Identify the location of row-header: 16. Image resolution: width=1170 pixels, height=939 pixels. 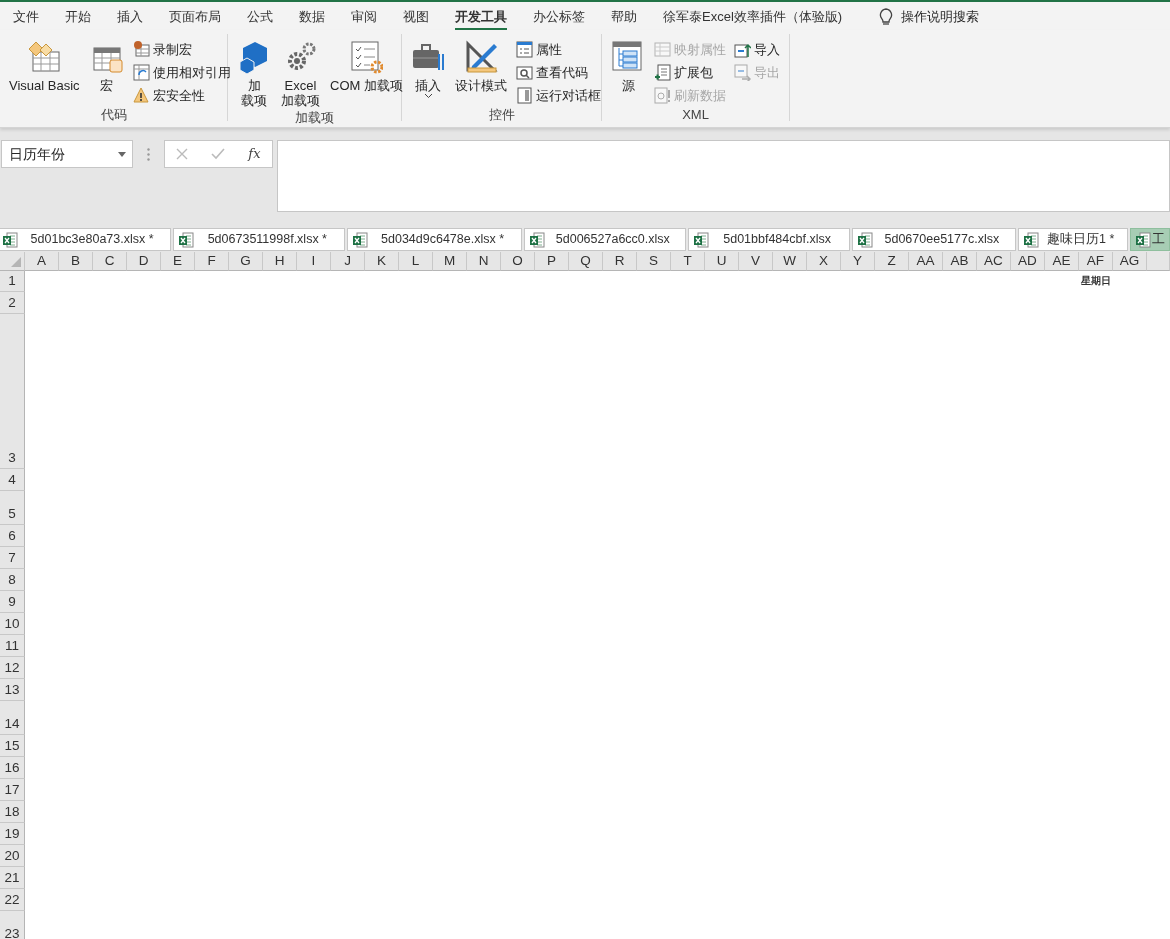
(12, 768).